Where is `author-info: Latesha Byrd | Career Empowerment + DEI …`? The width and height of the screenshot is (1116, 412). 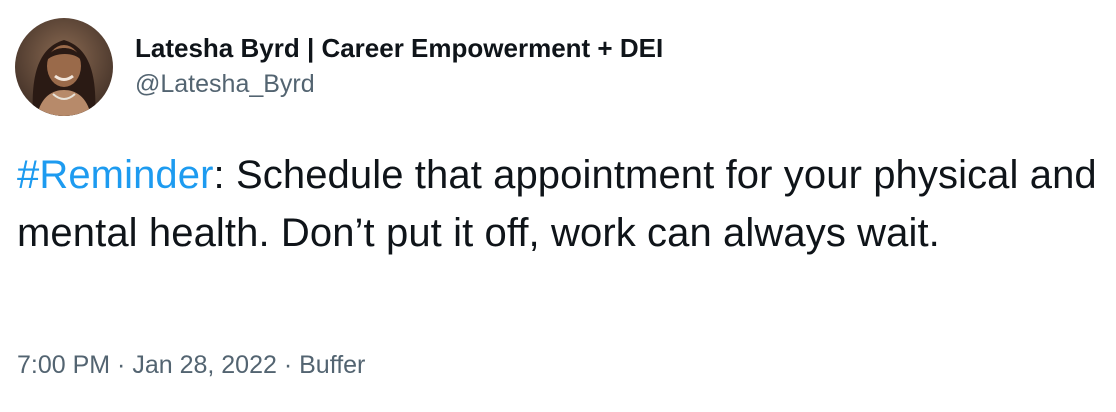
author-info: Latesha Byrd | Career Empowerment + DEI … is located at coordinates (399, 59).